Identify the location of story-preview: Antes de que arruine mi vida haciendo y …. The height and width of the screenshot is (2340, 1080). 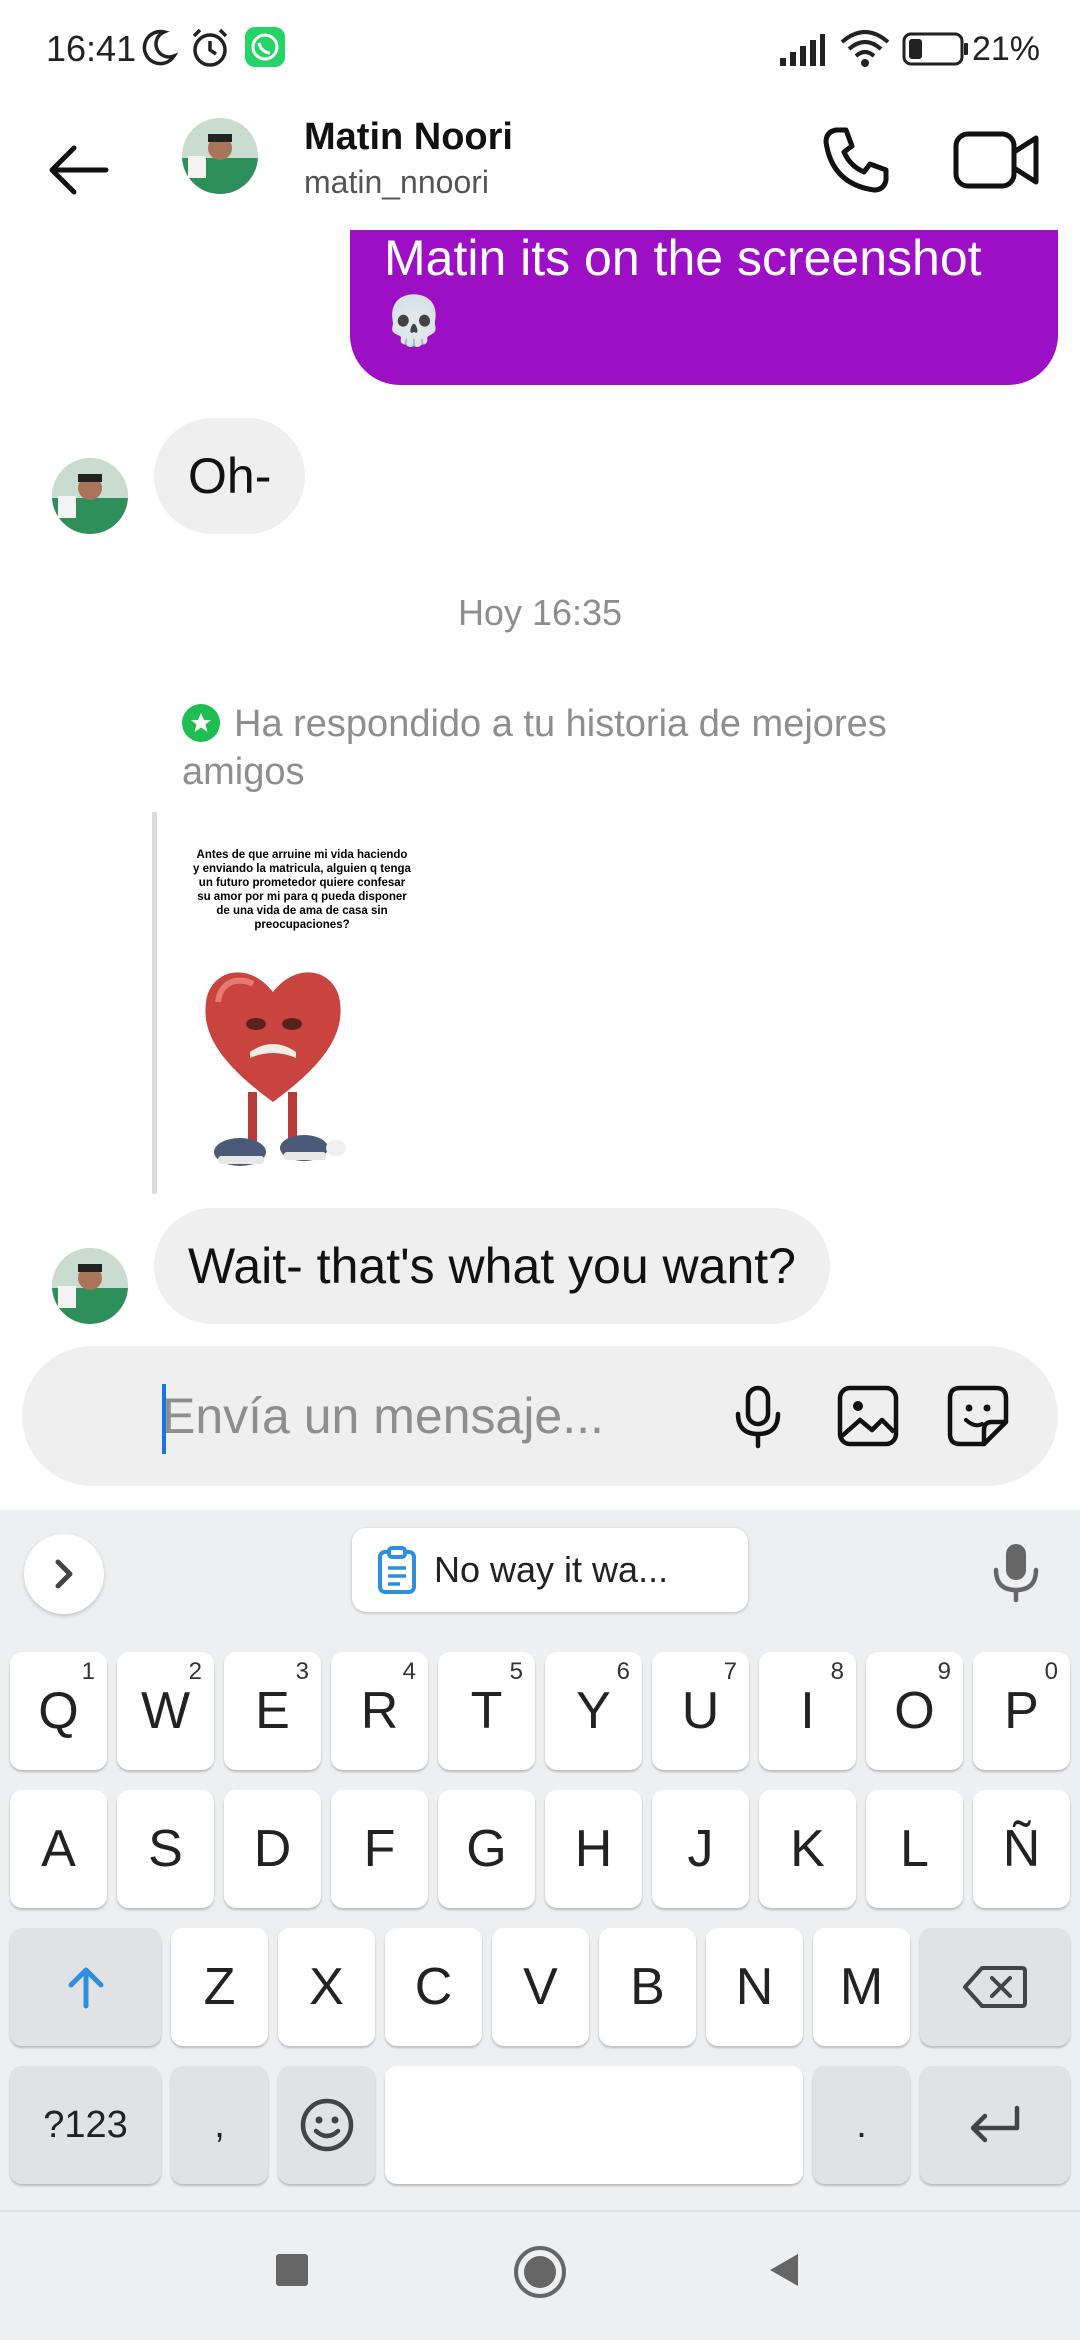
(302, 1003).